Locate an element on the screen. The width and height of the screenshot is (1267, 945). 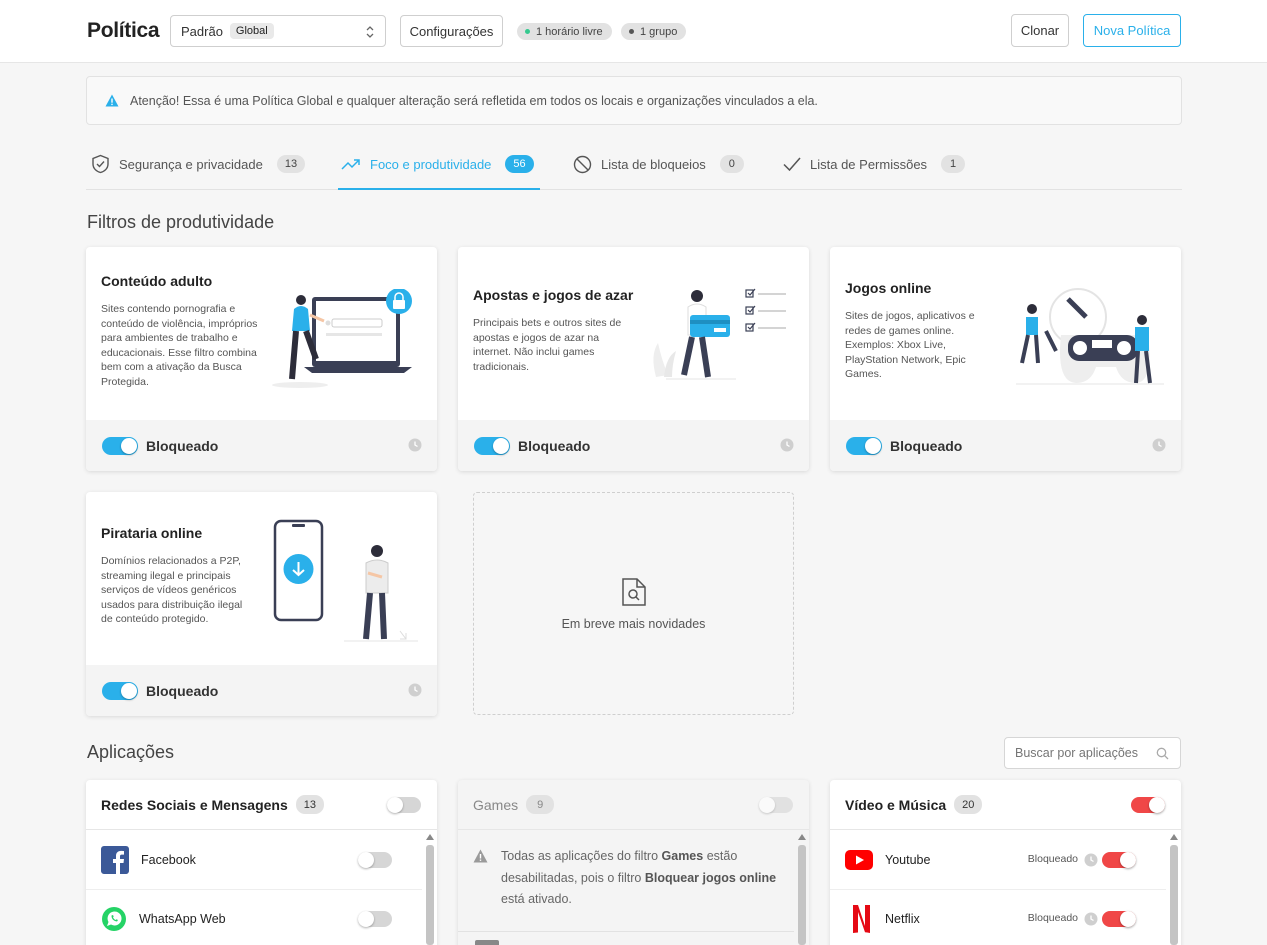
tab-count-badge: 1 is located at coordinates (953, 164).